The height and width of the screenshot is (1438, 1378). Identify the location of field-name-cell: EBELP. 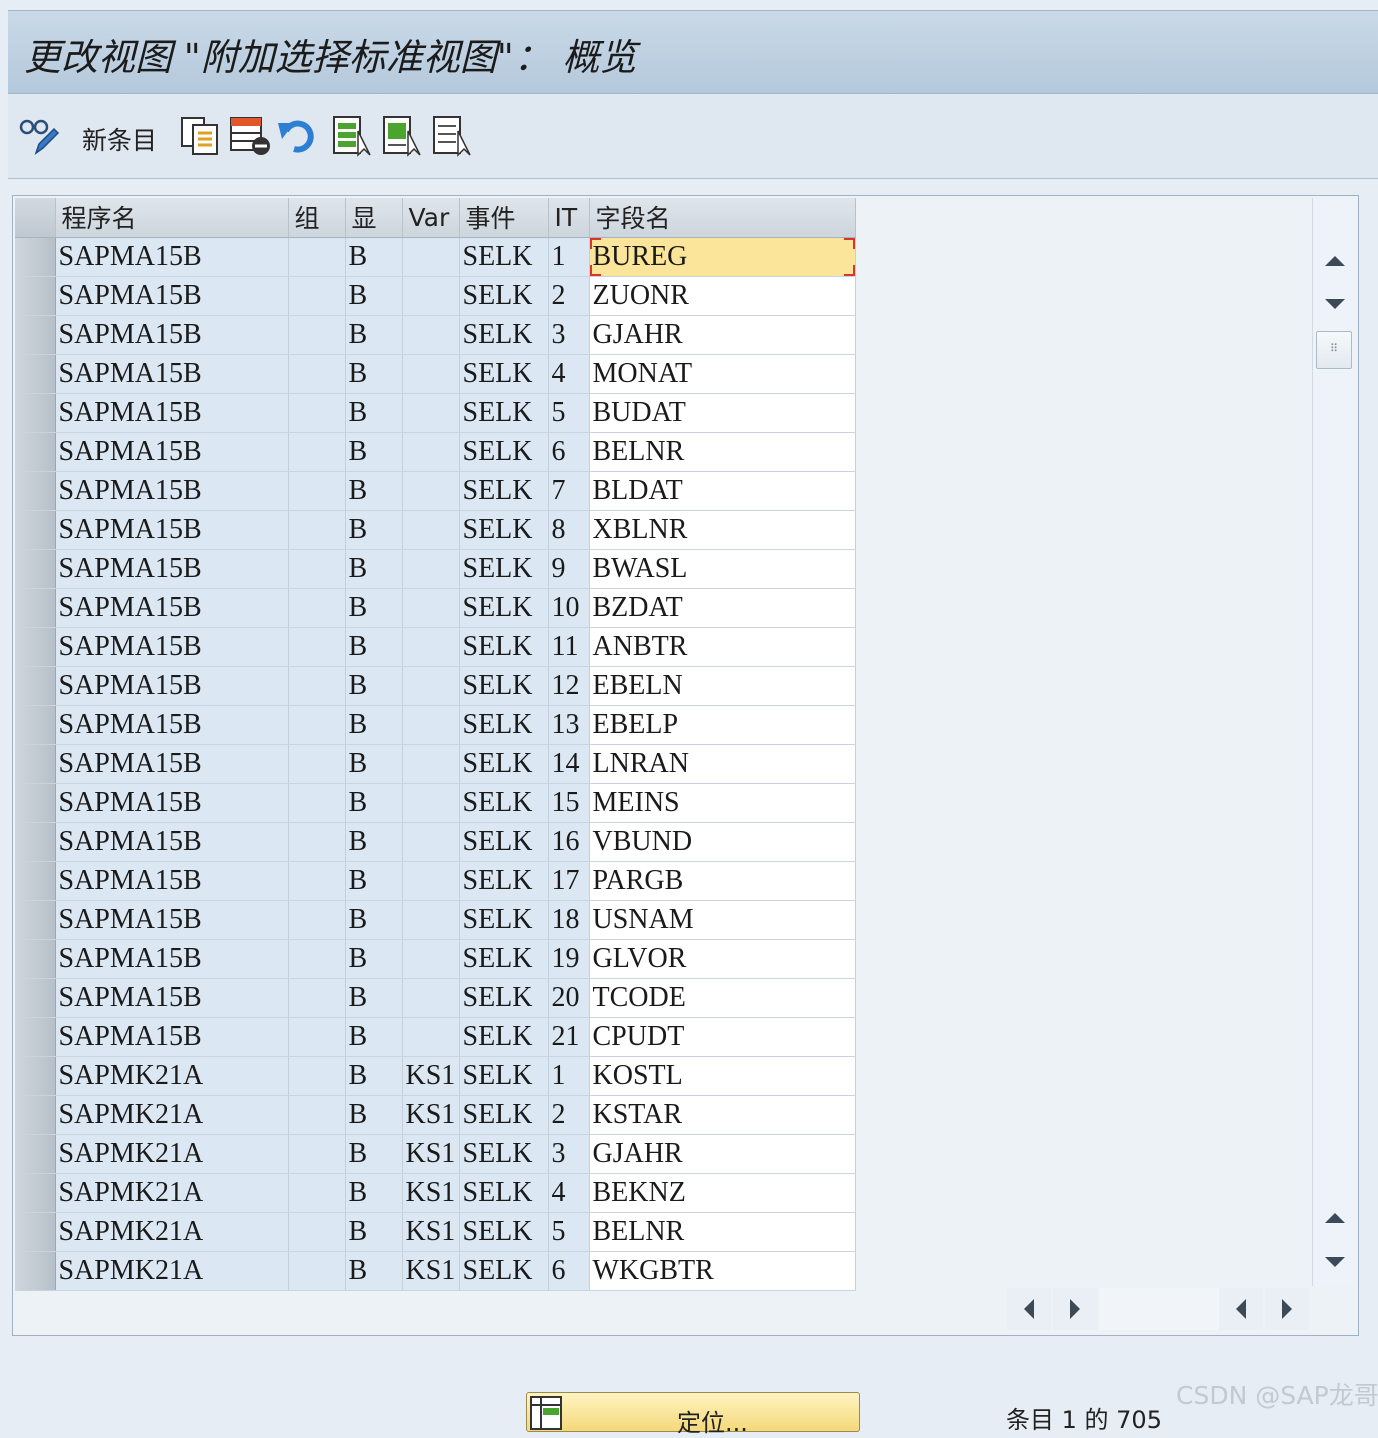
(722, 725).